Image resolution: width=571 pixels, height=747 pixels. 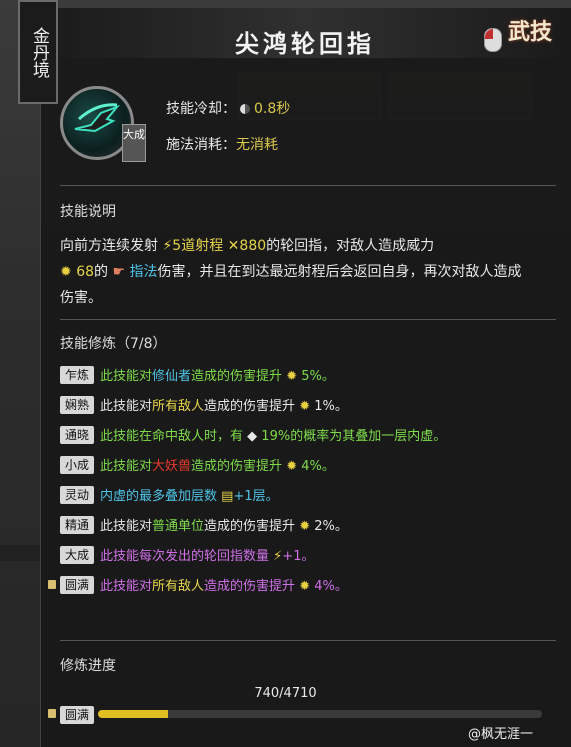 I want to click on cooldown-row: 技能冷却： 0.8秒, so click(x=228, y=108).